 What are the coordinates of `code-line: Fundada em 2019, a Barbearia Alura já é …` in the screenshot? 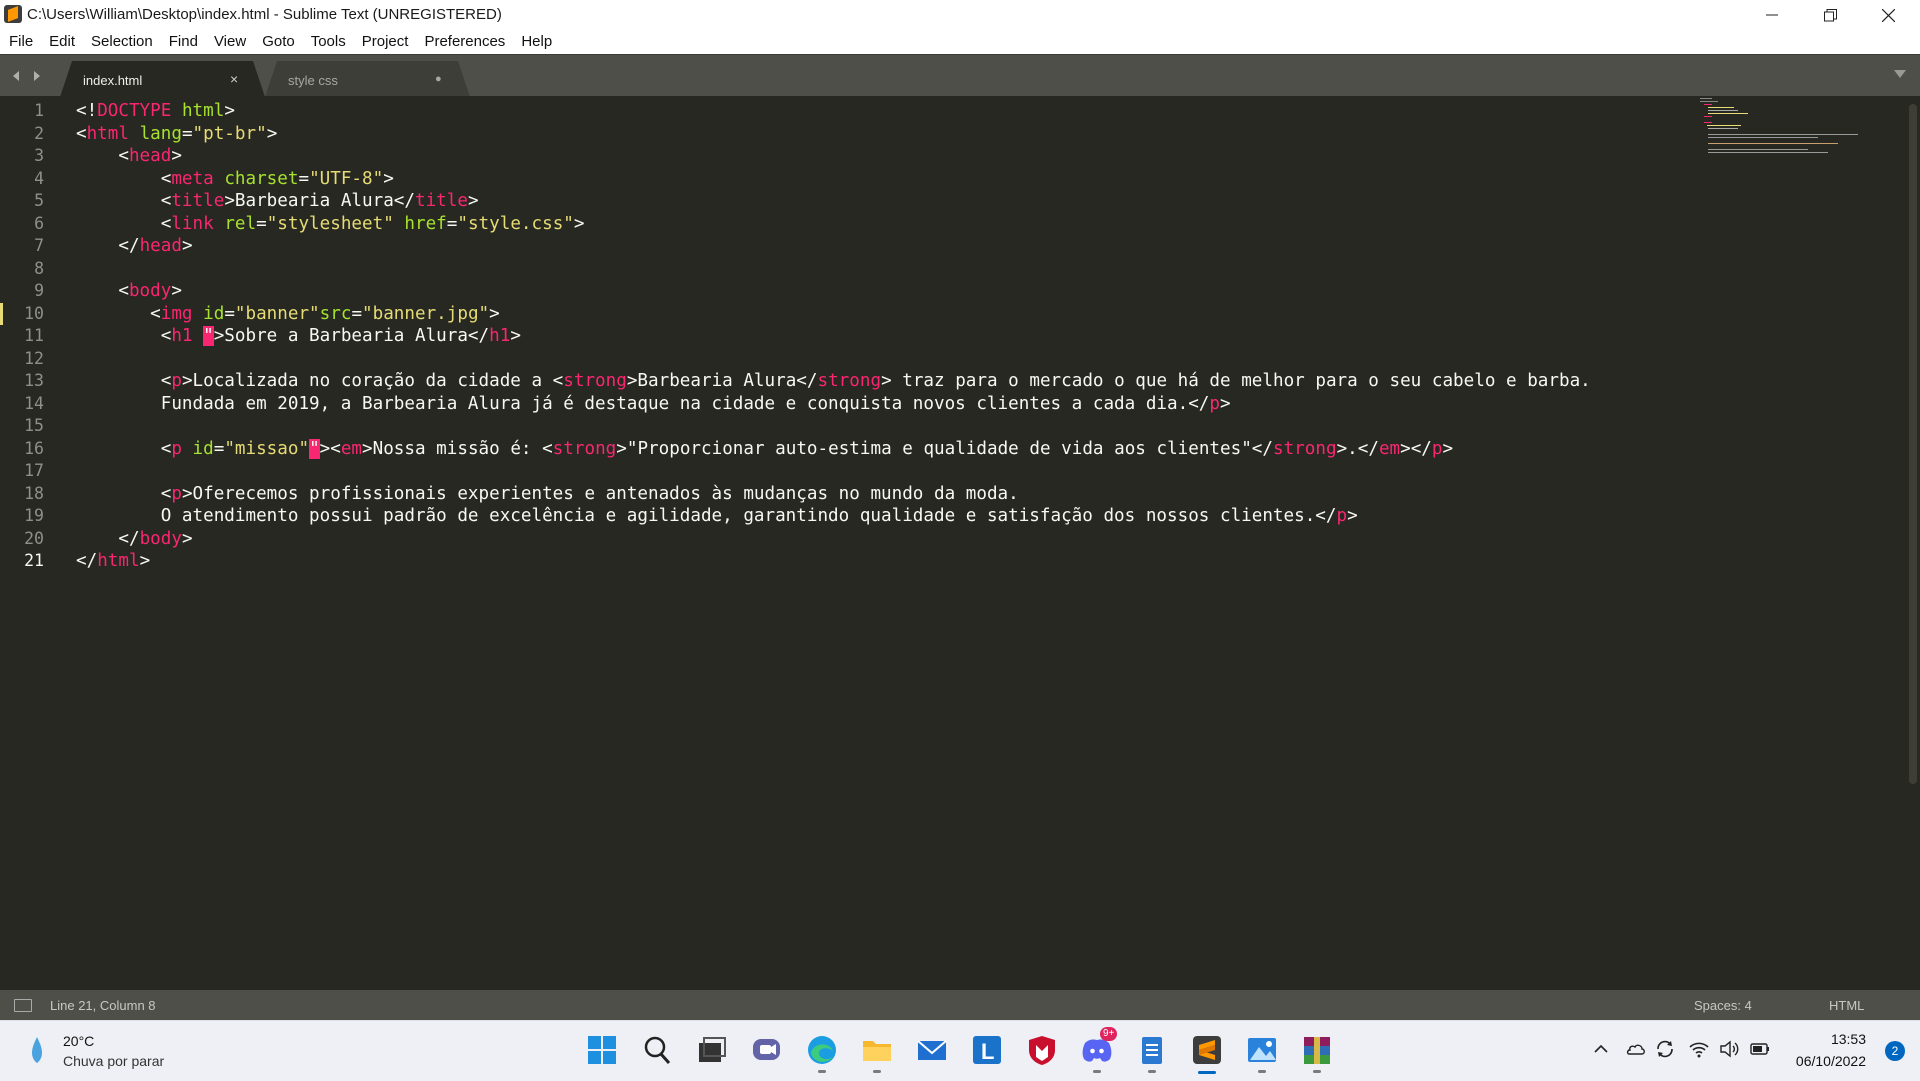 It's located at (653, 404).